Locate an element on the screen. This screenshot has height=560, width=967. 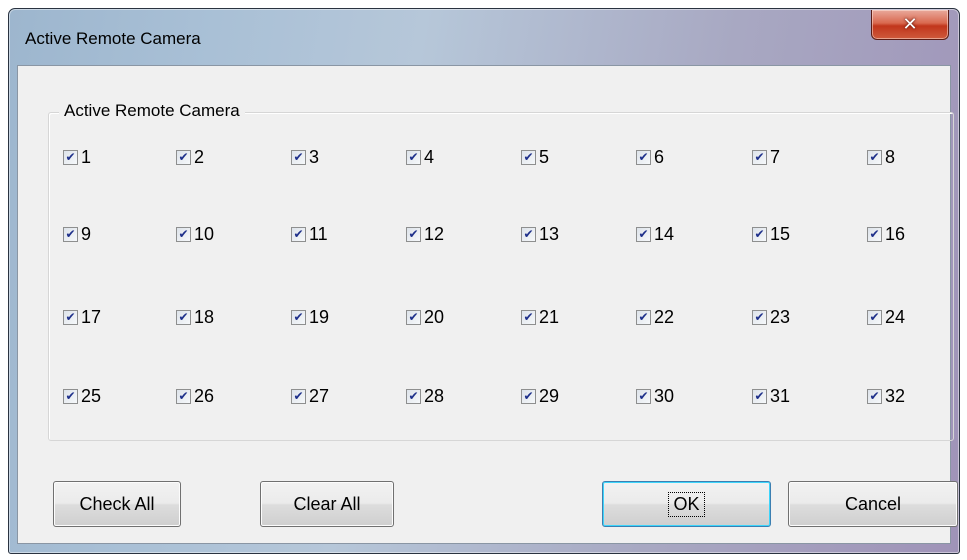
ok-button: OK is located at coordinates (686, 504).